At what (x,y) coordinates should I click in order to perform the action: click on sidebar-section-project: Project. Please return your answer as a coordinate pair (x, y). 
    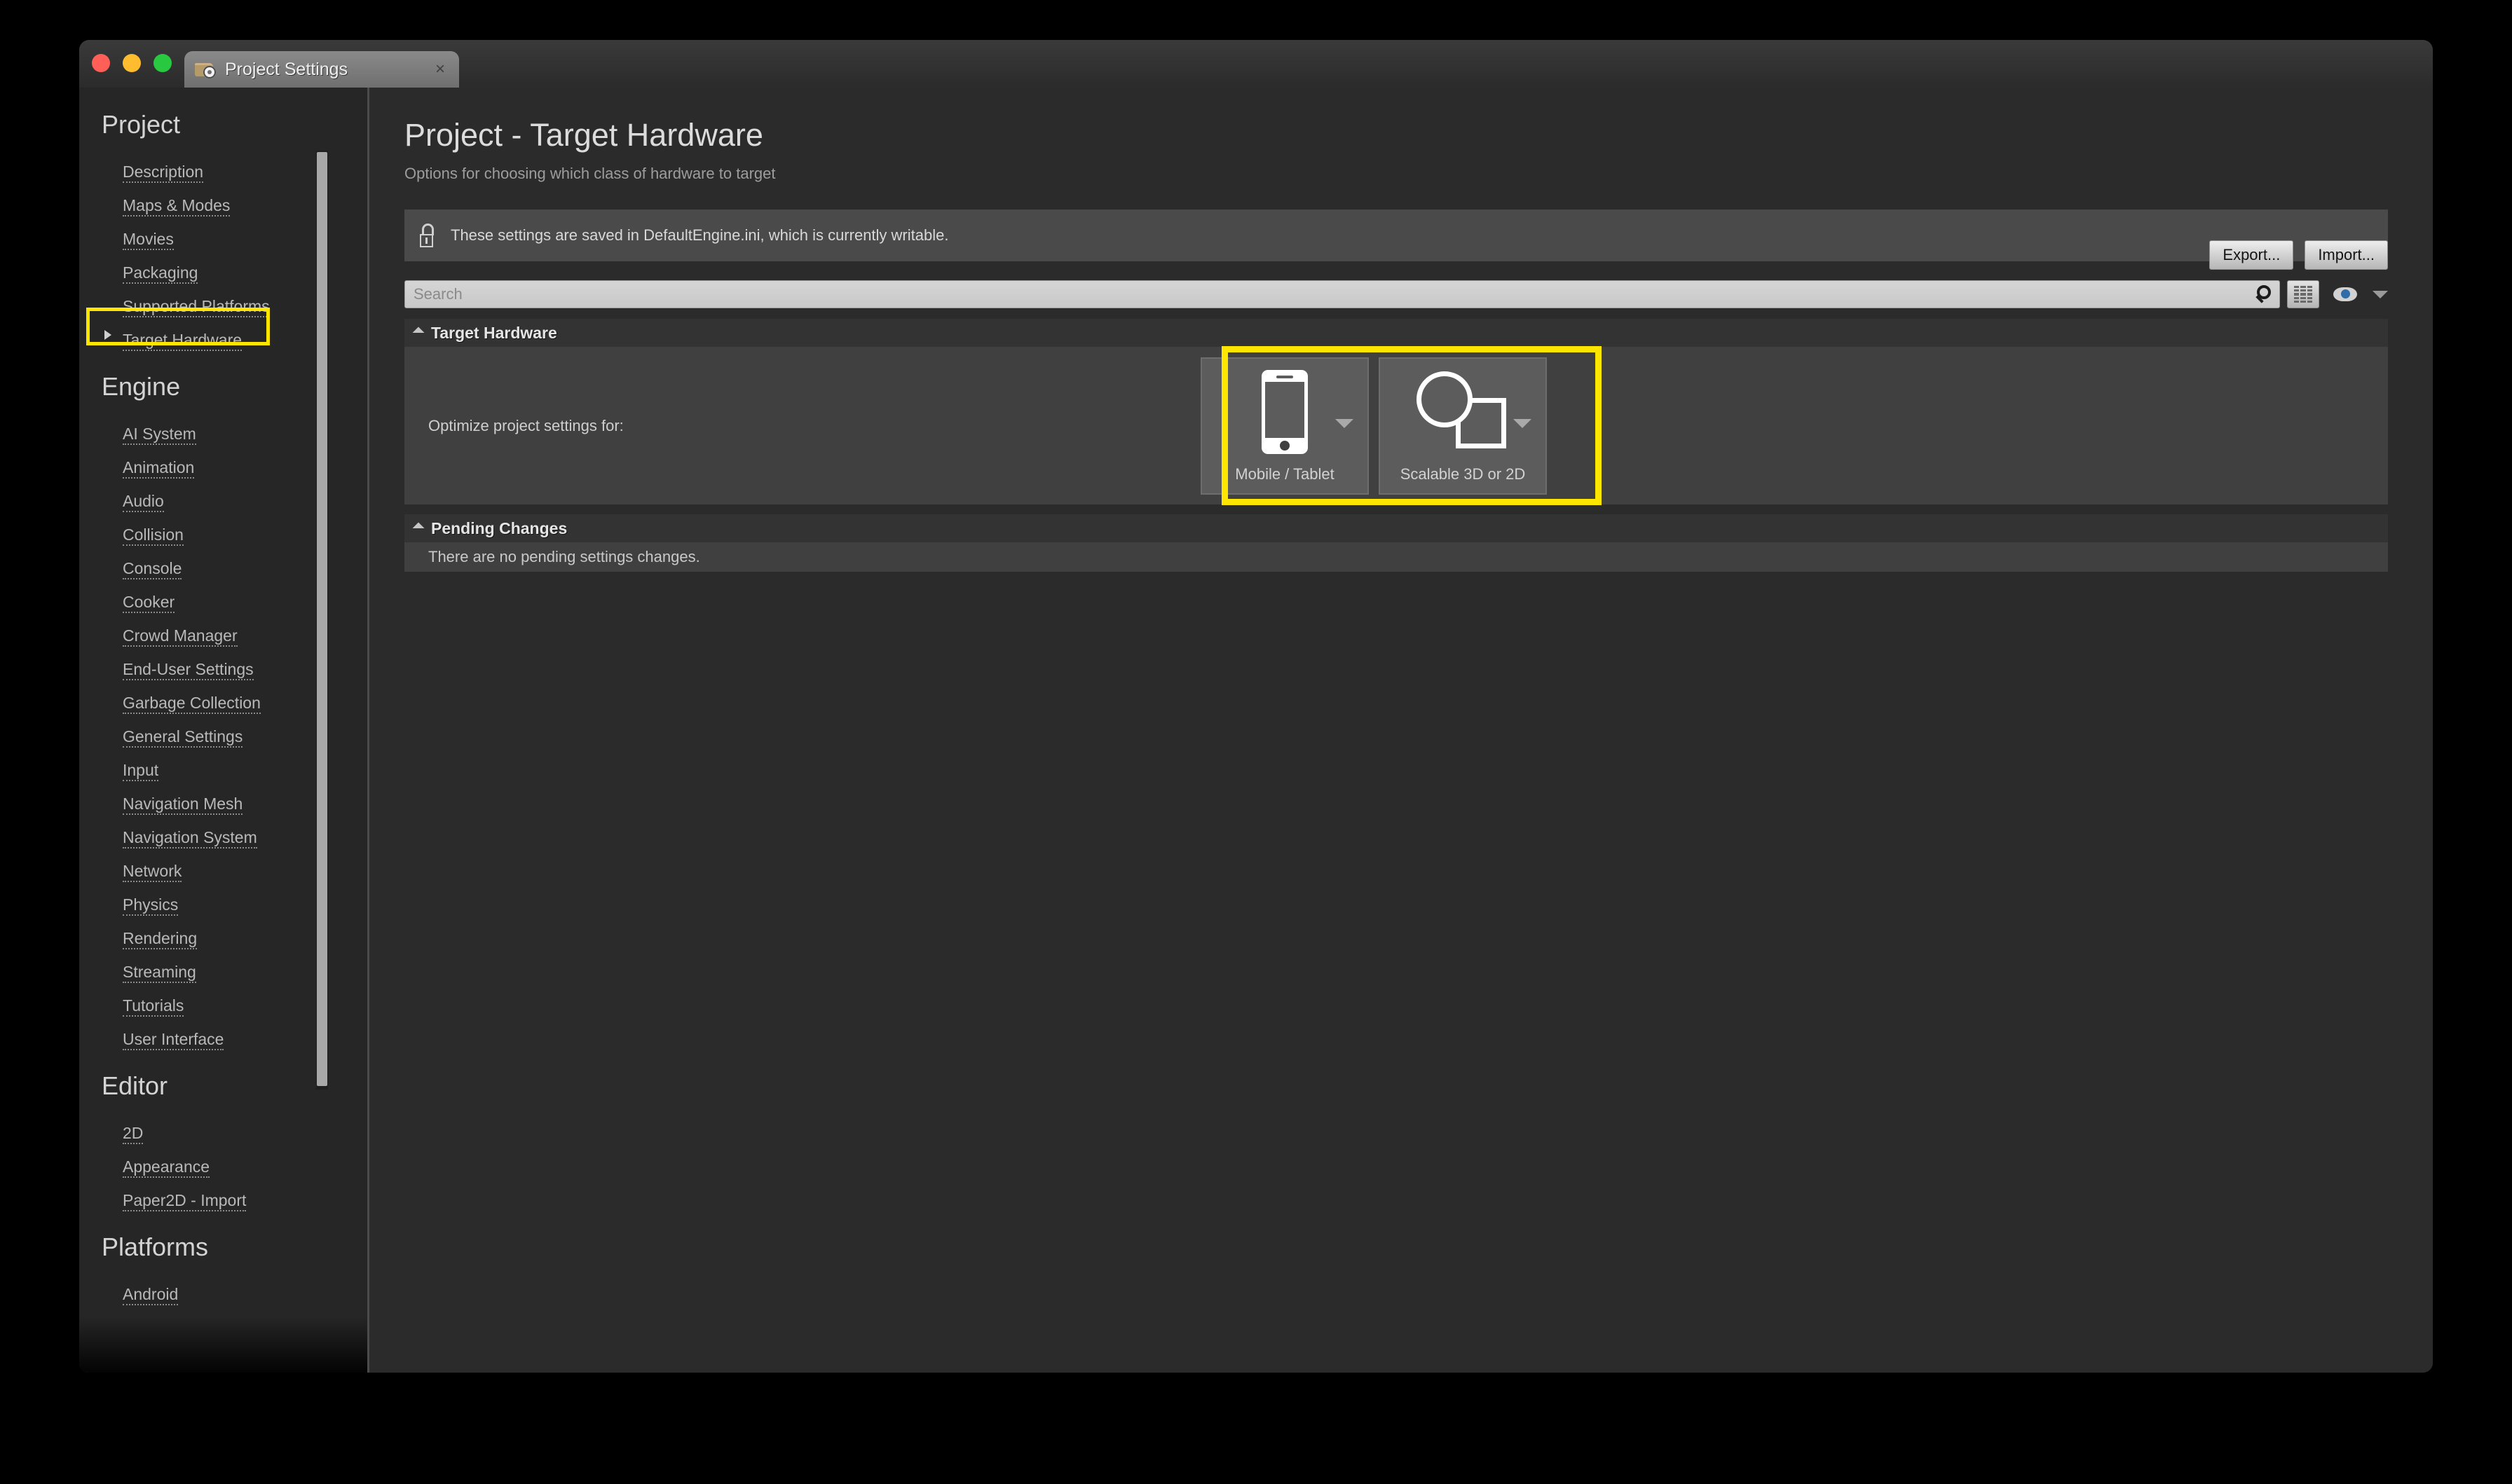
    Looking at the image, I should click on (141, 124).